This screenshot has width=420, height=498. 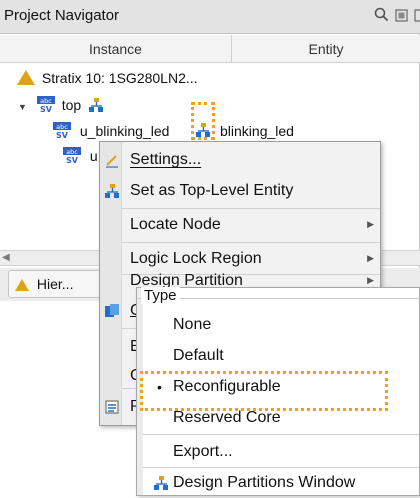 I want to click on panel-title: Project Navigator, so click(x=62, y=15).